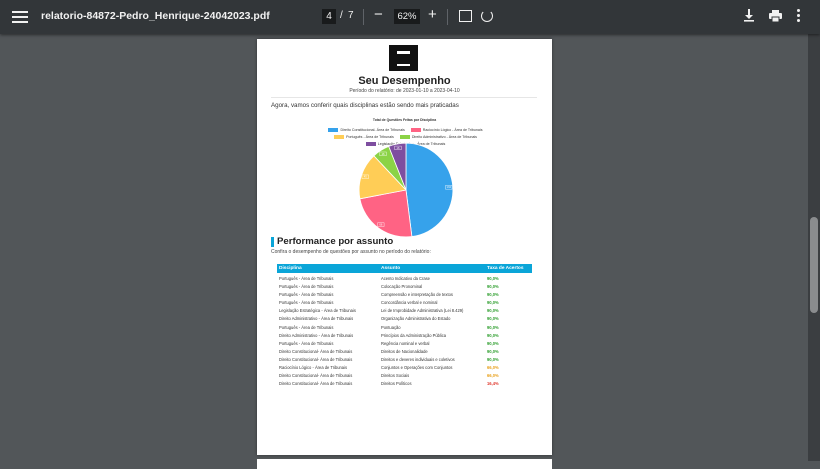 Image resolution: width=820 pixels, height=469 pixels. Describe the element at coordinates (429, 190) in the screenshot. I see `pie-slice` at that location.